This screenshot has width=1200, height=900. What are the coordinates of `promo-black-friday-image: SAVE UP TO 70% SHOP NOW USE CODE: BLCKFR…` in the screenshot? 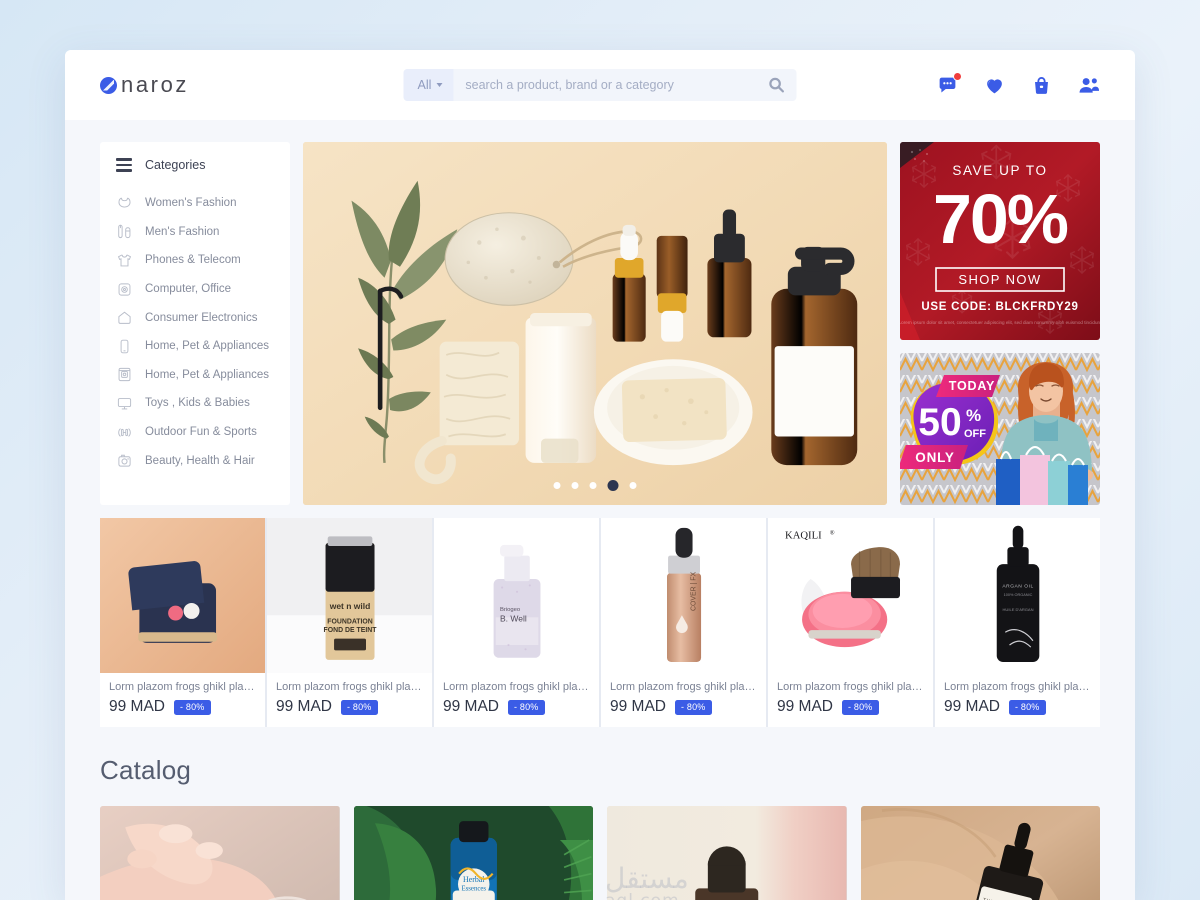 It's located at (1000, 241).